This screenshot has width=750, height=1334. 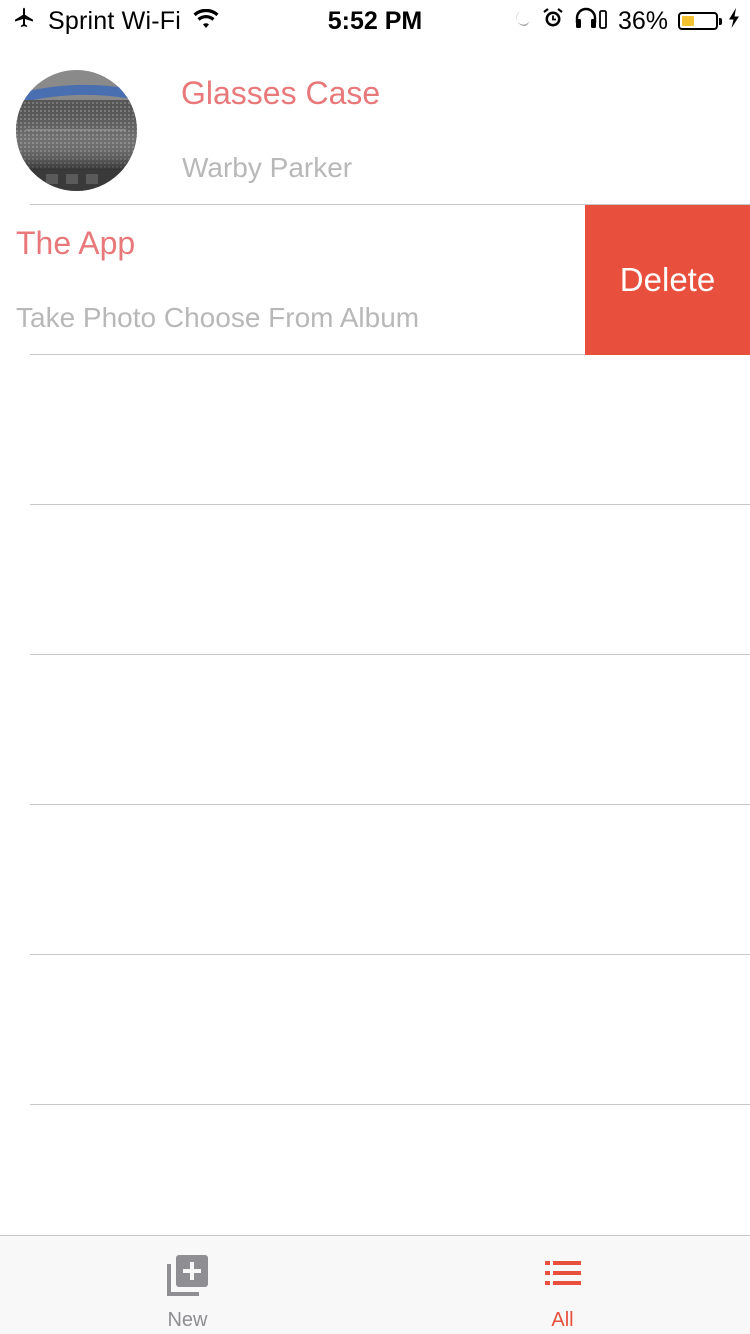 What do you see at coordinates (76, 243) in the screenshot?
I see `item-title: The App` at bounding box center [76, 243].